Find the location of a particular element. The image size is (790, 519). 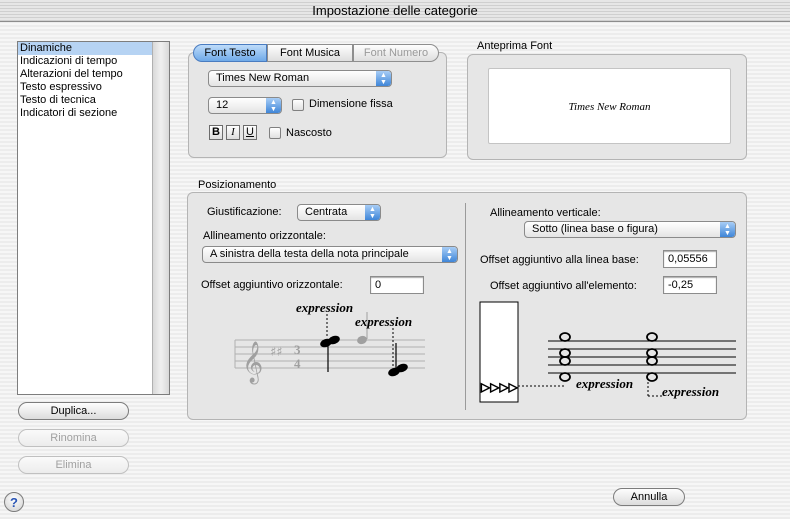

svg-text: 3 is located at coordinates (297, 349).